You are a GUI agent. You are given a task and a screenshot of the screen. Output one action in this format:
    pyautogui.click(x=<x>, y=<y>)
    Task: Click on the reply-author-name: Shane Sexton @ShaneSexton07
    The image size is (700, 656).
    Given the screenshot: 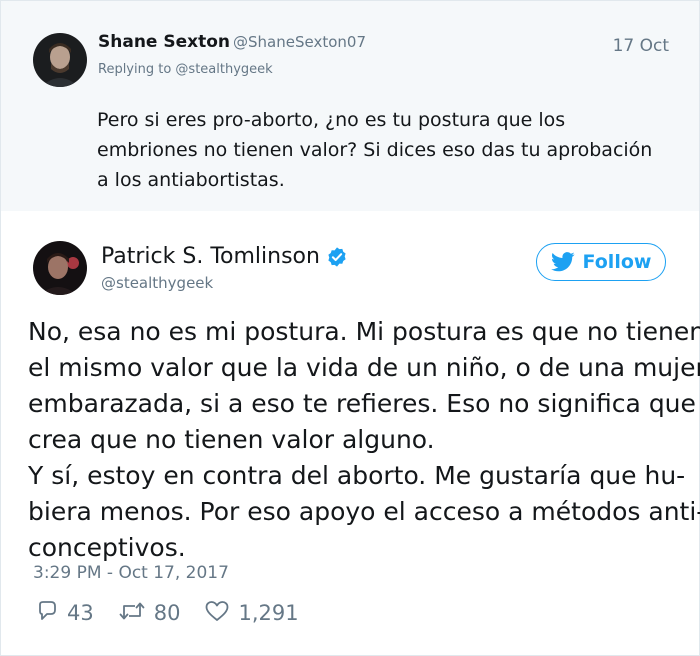 What is the action you would take?
    pyautogui.click(x=232, y=42)
    